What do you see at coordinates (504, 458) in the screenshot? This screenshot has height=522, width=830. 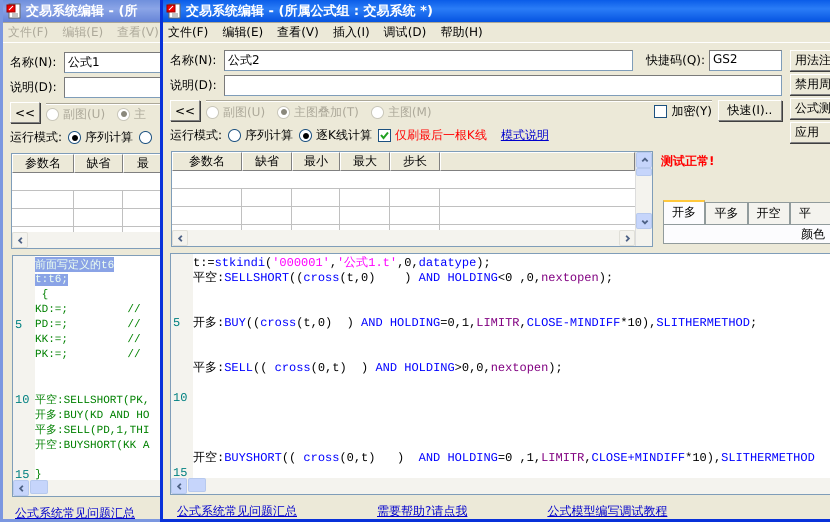 I see `code-line: 开空:BUYSHORT(( cross(0,t) ) AND HOLDING=0 ,1,LIMITR,CLOSE+MINDIFF*10),SLITHERMETHOD` at bounding box center [504, 458].